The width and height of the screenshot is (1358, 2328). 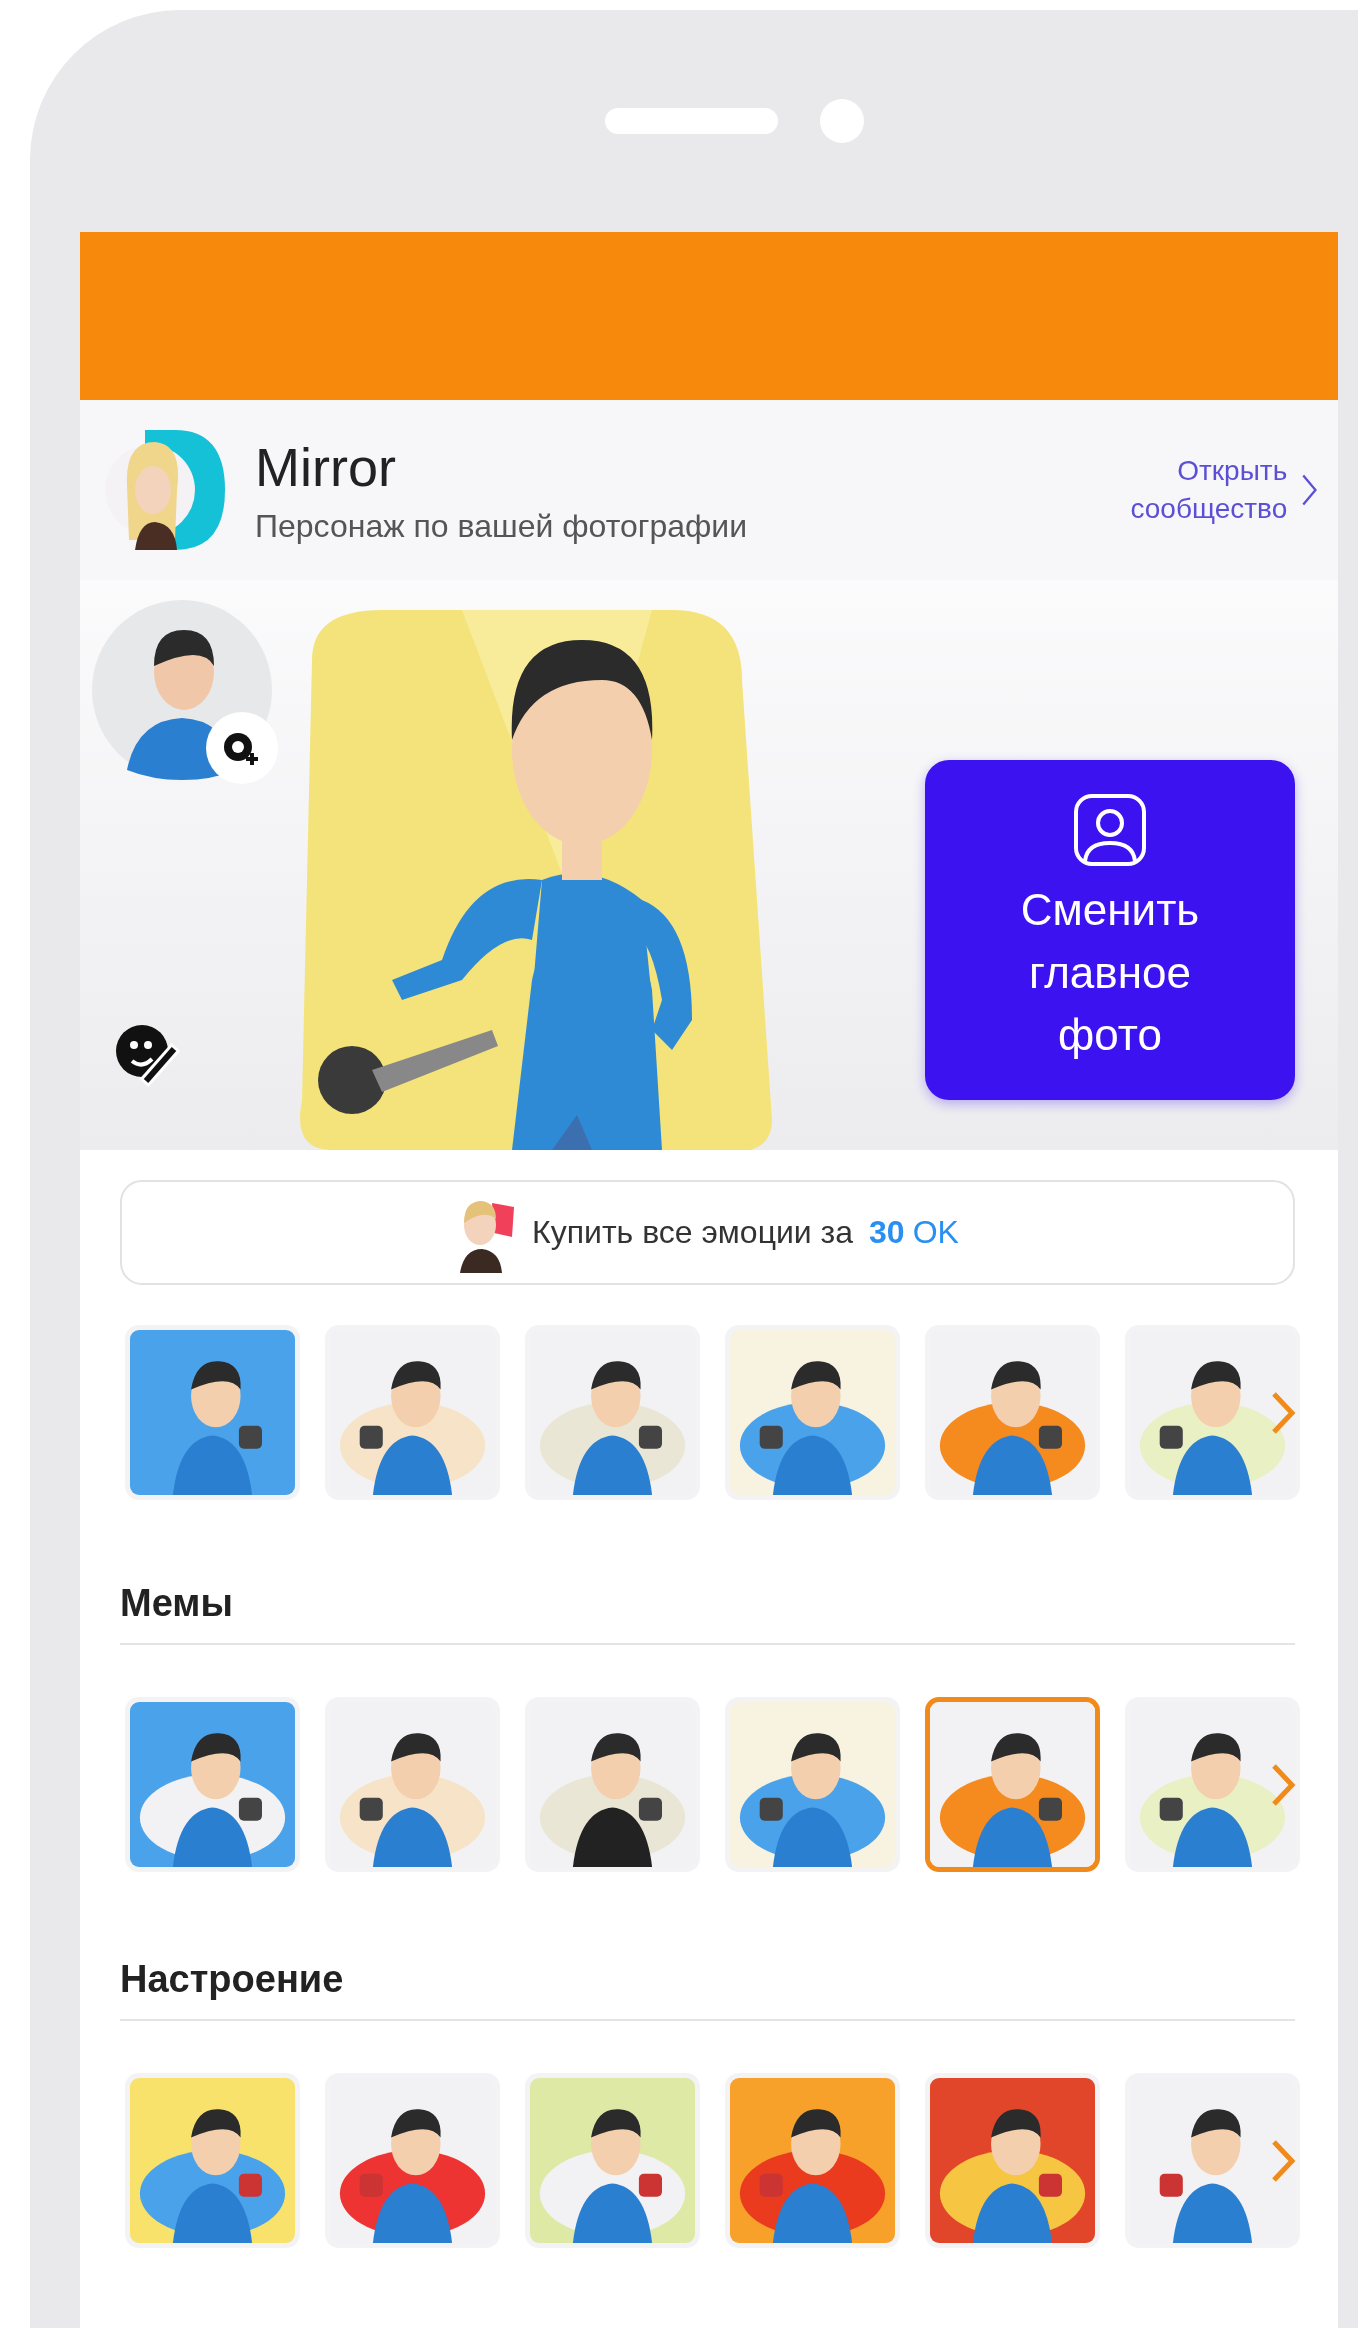 I want to click on profile-photo-icon, so click(x=1110, y=830).